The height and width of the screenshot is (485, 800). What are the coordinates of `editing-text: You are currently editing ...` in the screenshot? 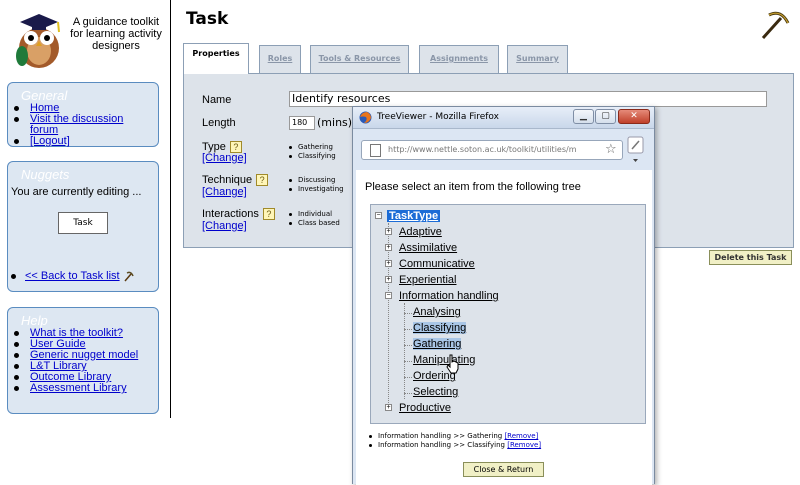 It's located at (76, 192).